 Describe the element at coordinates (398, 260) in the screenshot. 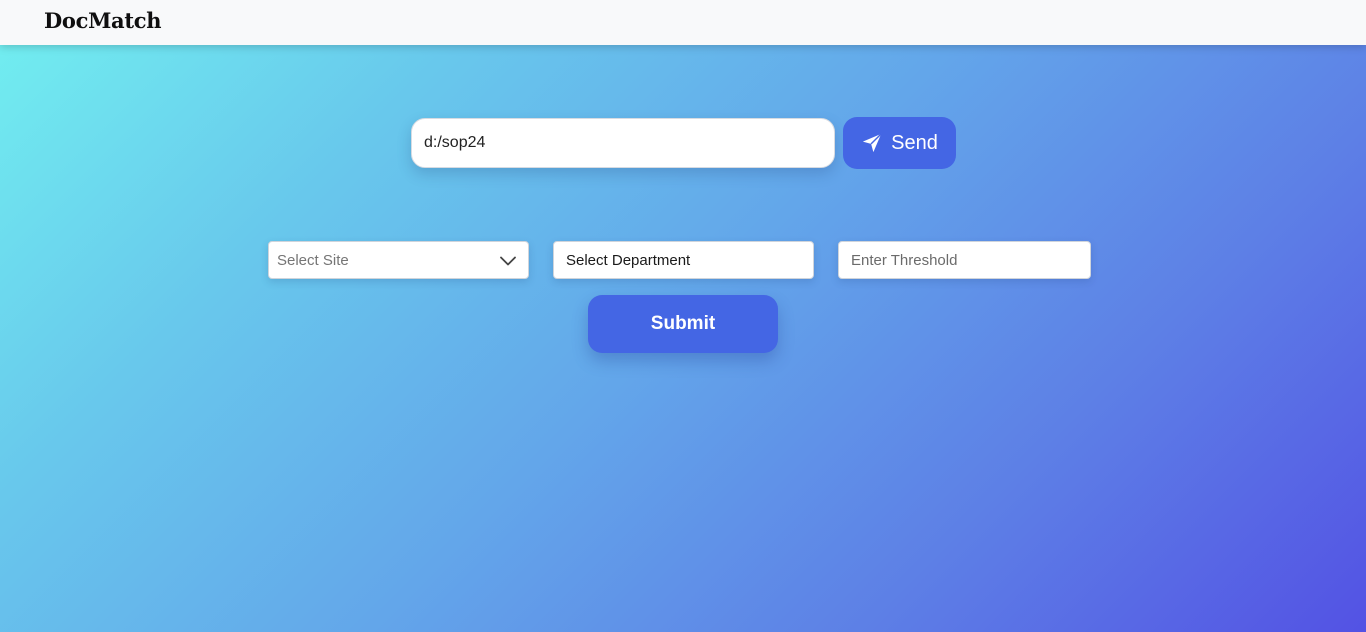

I see `site-select: Select Site` at that location.